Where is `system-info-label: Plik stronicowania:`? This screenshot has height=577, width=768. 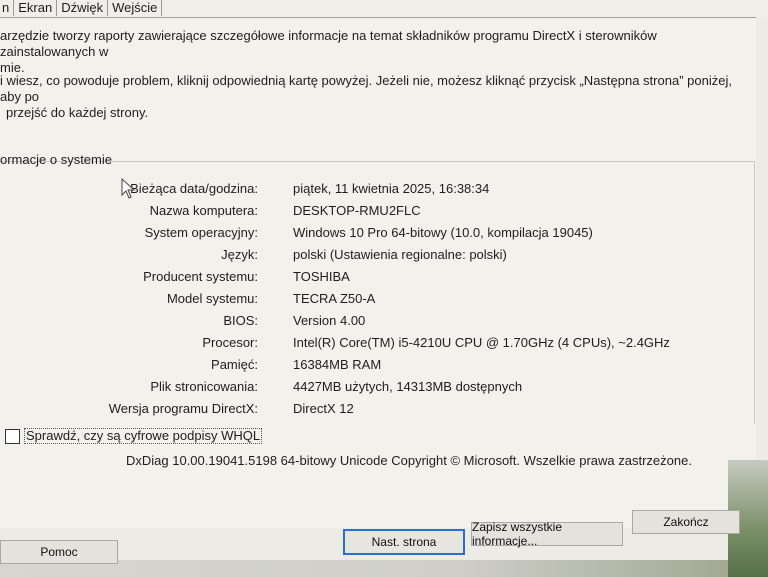 system-info-label: Plik stronicowania: is located at coordinates (204, 386).